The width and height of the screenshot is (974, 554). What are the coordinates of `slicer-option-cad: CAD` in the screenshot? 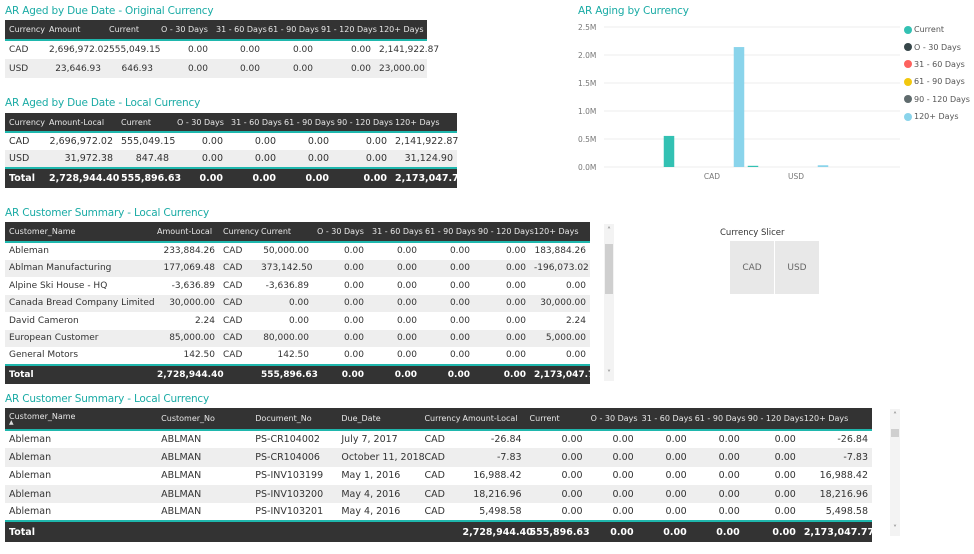 It's located at (752, 267).